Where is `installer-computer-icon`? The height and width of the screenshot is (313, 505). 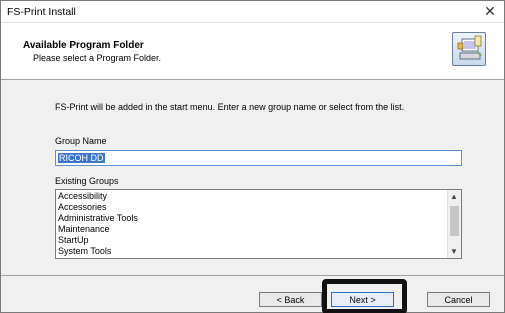 installer-computer-icon is located at coordinates (469, 49).